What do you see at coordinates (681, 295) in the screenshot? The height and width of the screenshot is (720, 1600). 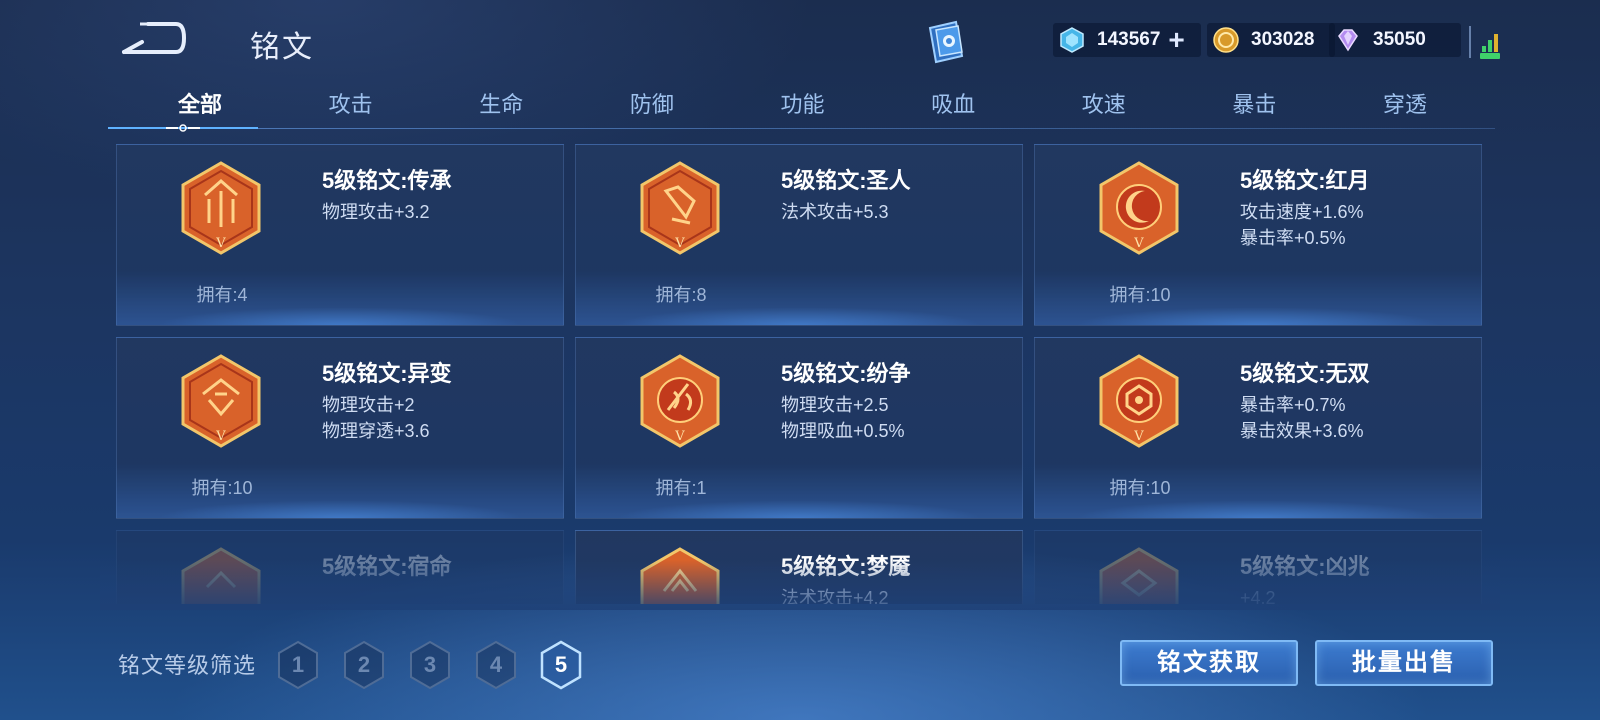 I see `owned-count: 拥有:8` at bounding box center [681, 295].